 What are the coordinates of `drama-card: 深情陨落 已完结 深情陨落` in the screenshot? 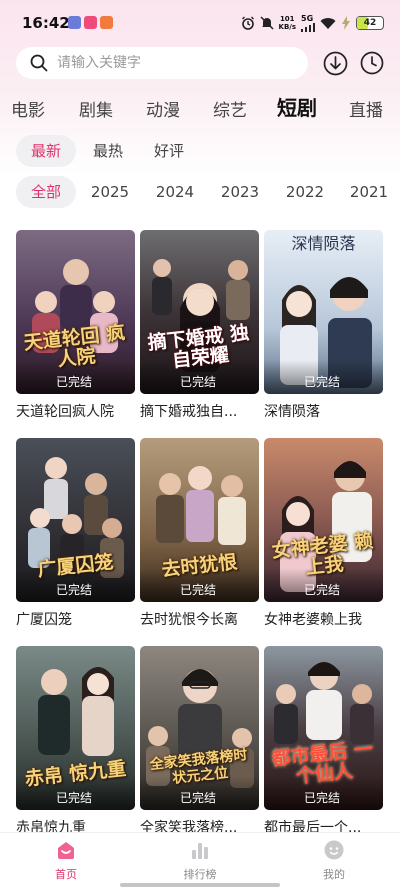 It's located at (323, 329).